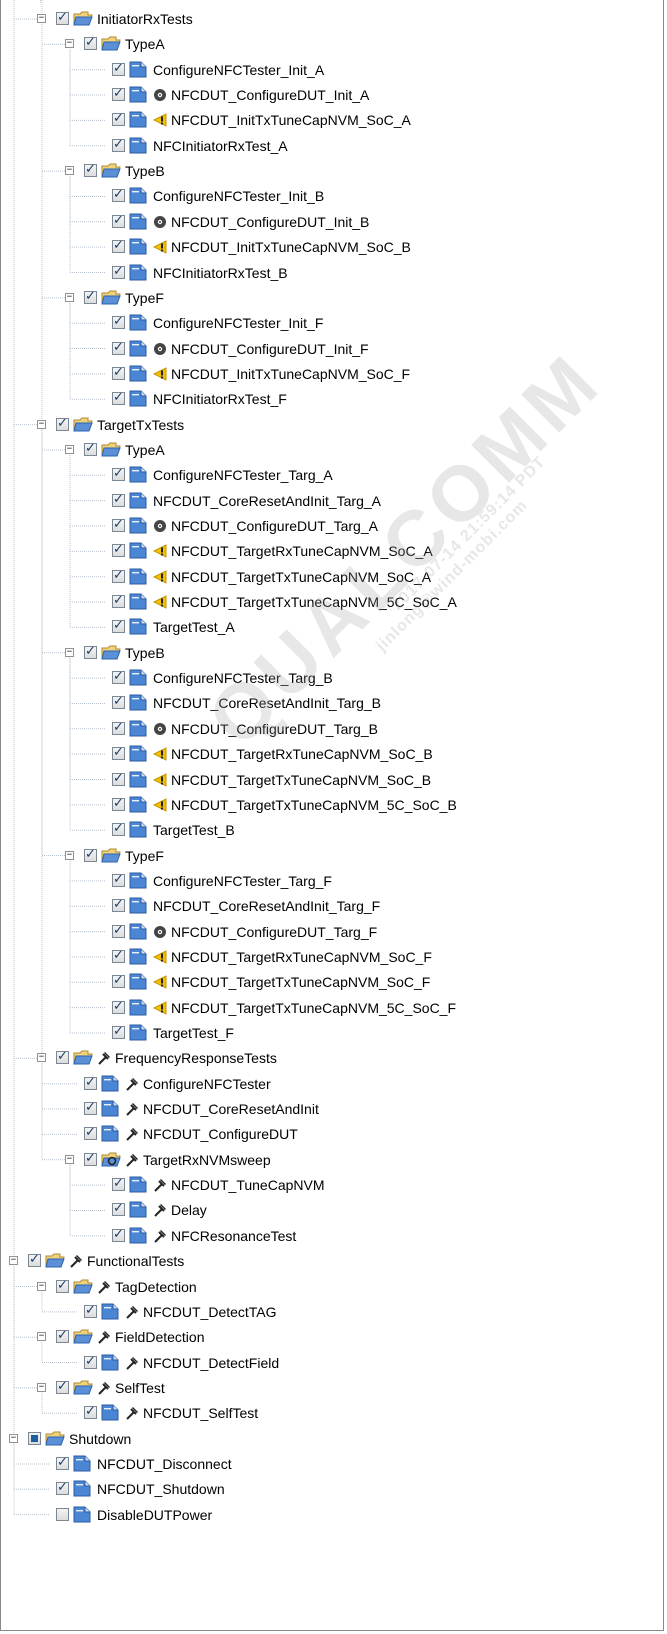 Image resolution: width=667 pixels, height=1634 pixels. I want to click on tree-item-step: NFCDUT_DetectField, so click(330, 1363).